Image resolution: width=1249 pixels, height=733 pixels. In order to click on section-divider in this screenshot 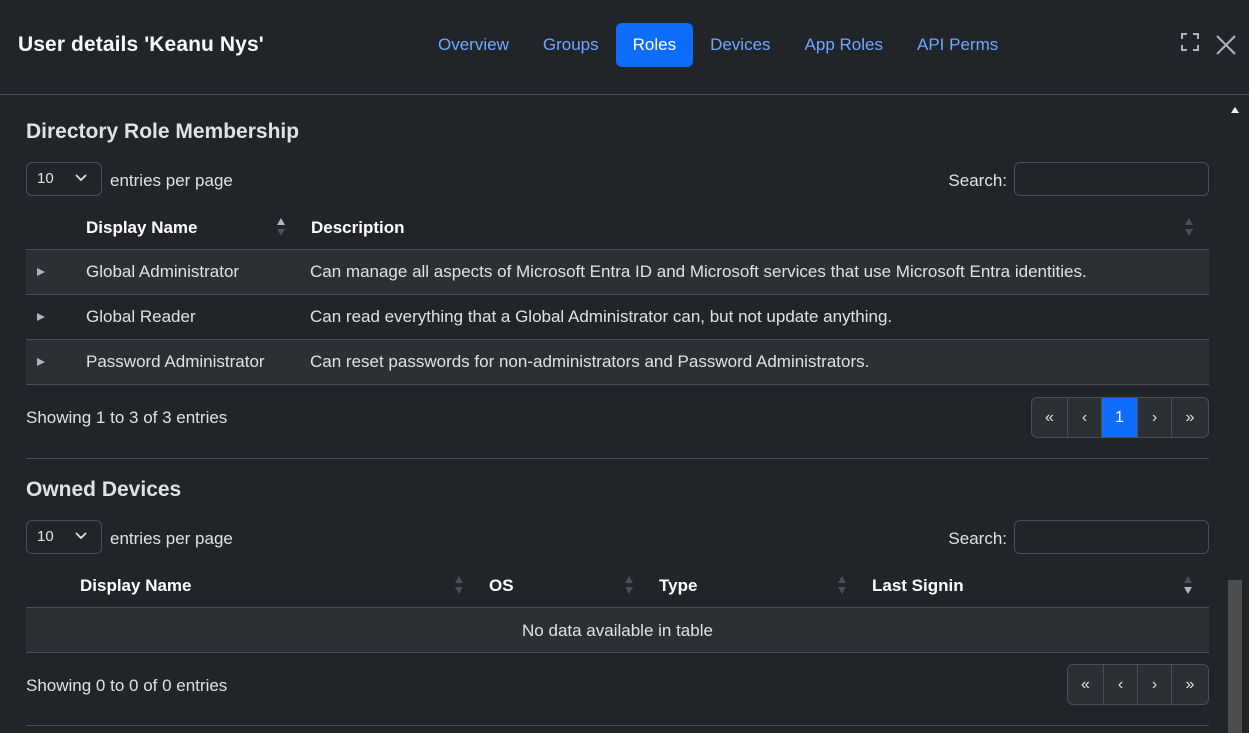, I will do `click(617, 725)`.